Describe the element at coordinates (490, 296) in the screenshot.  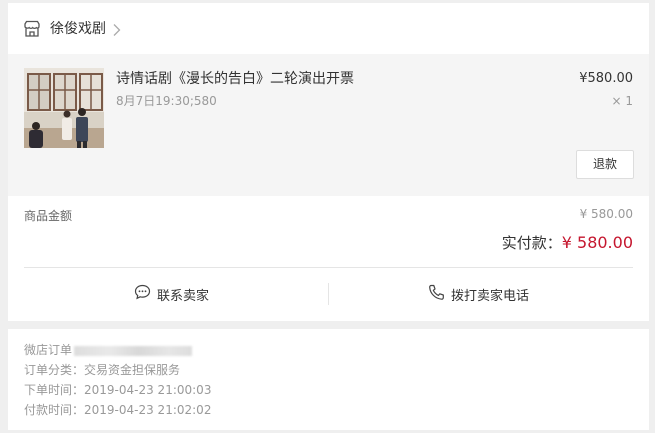
I see `call-seller-label: 拨打卖家电话` at that location.